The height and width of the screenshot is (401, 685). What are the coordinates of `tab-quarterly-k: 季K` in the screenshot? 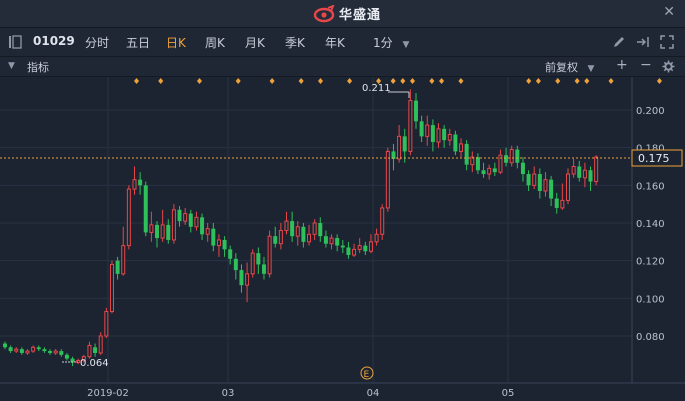 It's located at (295, 42).